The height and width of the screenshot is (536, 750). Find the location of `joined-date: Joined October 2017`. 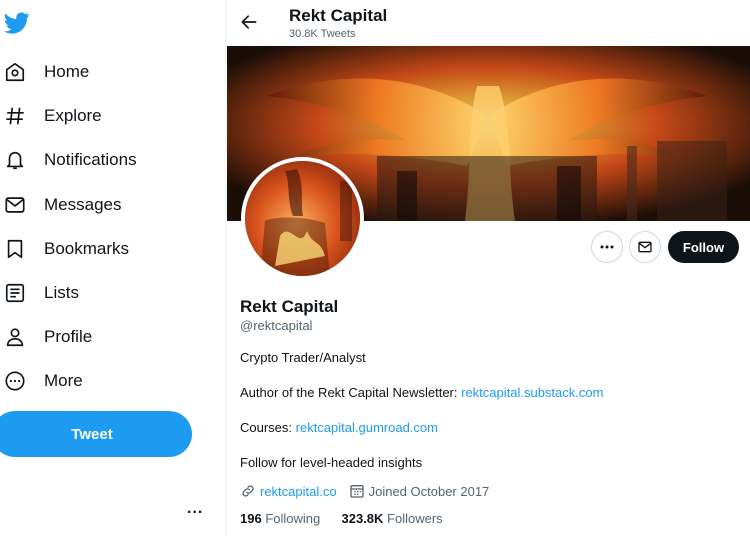

joined-date: Joined October 2017 is located at coordinates (429, 491).